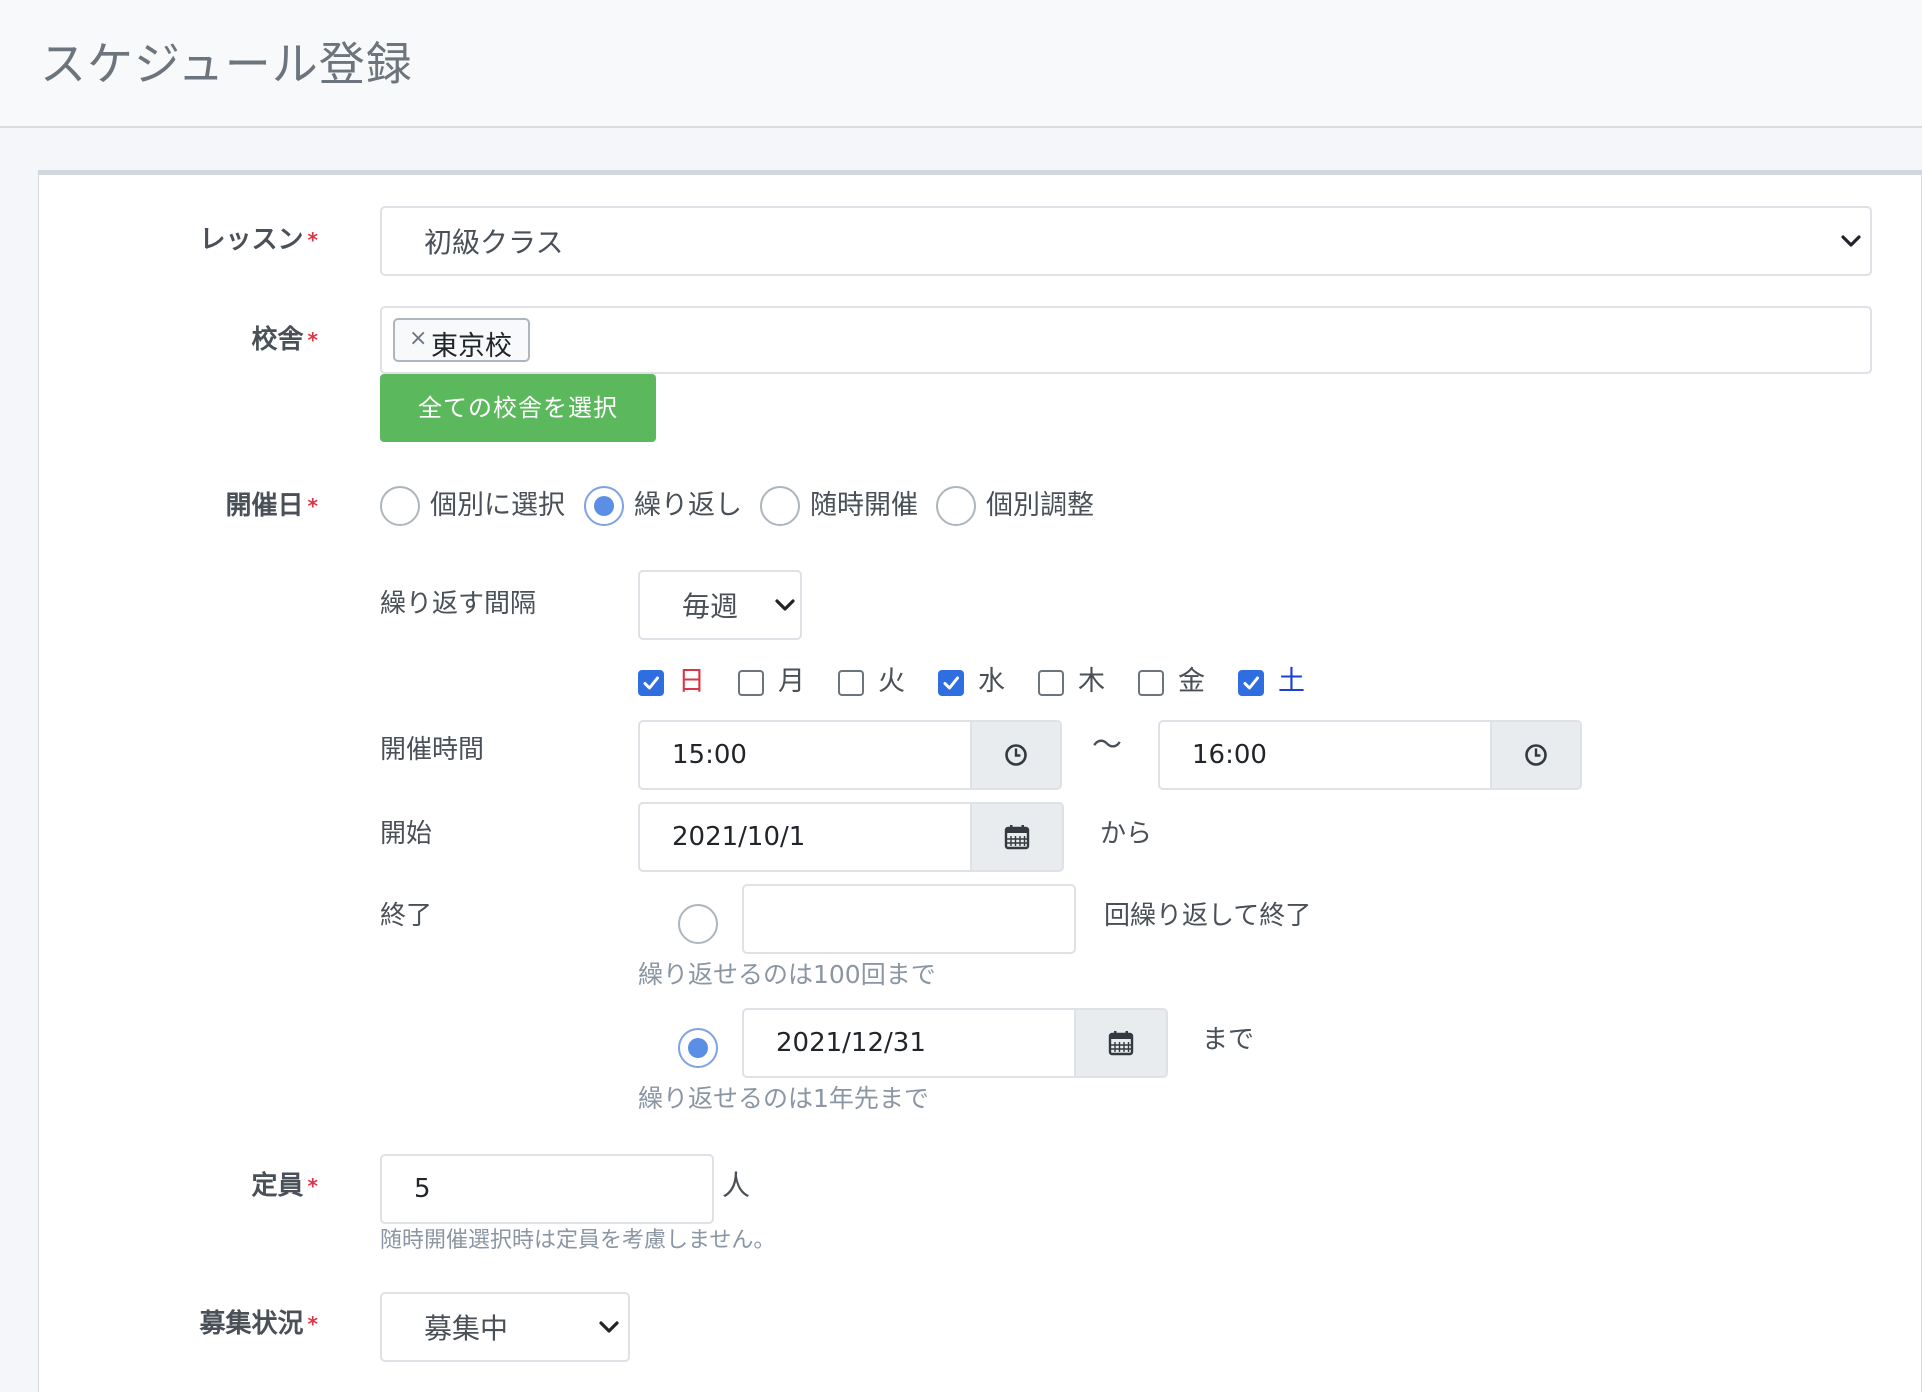  I want to click on radio-anytime, so click(780, 506).